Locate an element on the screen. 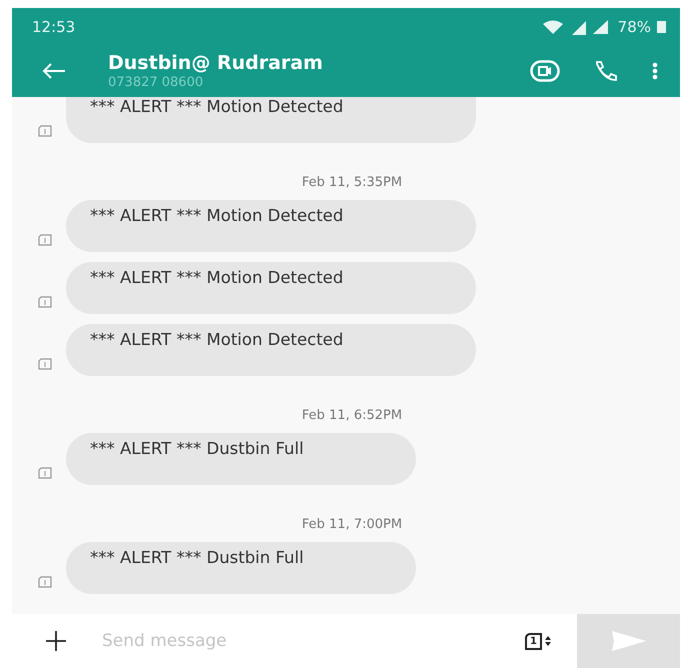  clock-time: 12:53 is located at coordinates (54, 27).